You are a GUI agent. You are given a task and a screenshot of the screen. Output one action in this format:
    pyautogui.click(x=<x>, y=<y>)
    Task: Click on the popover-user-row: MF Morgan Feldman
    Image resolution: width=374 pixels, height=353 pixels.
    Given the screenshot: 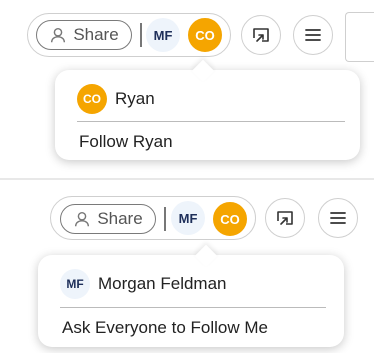 What is the action you would take?
    pyautogui.click(x=202, y=284)
    